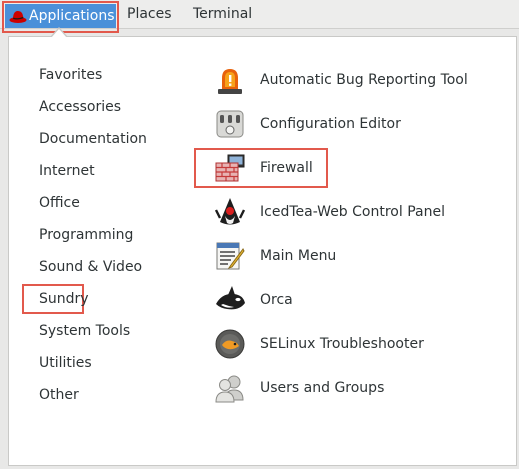 This screenshot has height=469, width=519. Describe the element at coordinates (286, 168) in the screenshot. I see `app-label: Firewall` at that location.